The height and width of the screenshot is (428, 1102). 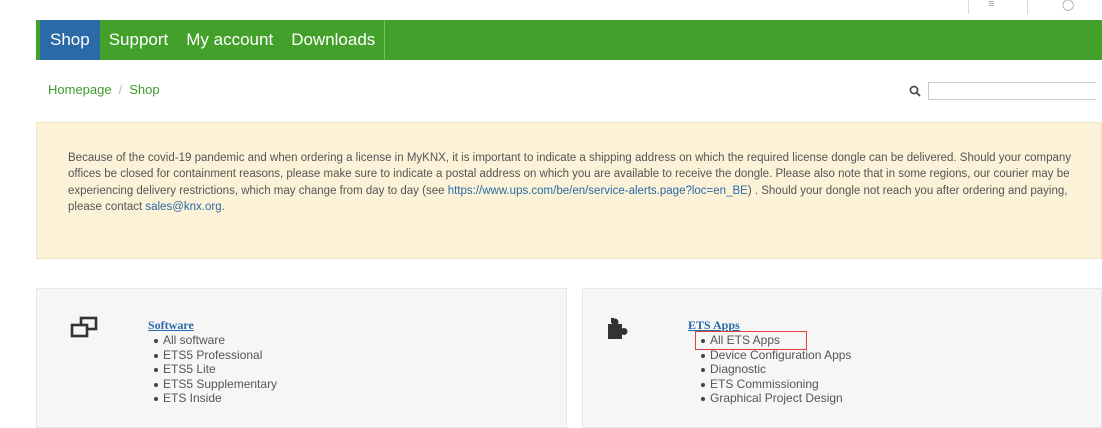 What do you see at coordinates (192, 398) in the screenshot?
I see `list-item-label: ETS Inside` at bounding box center [192, 398].